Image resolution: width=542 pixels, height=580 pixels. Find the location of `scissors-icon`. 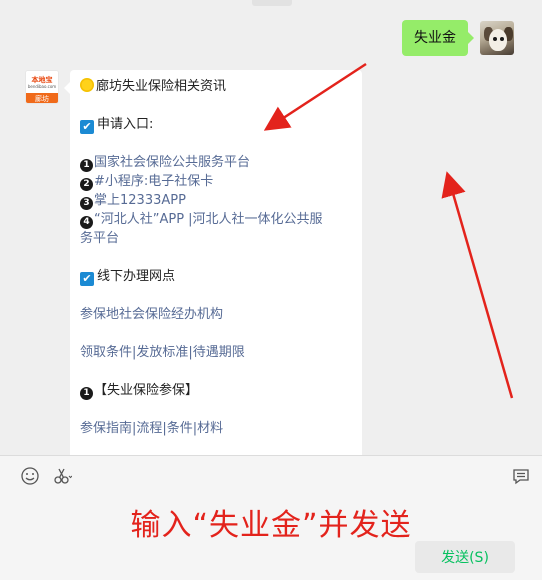

scissors-icon is located at coordinates (62, 476).